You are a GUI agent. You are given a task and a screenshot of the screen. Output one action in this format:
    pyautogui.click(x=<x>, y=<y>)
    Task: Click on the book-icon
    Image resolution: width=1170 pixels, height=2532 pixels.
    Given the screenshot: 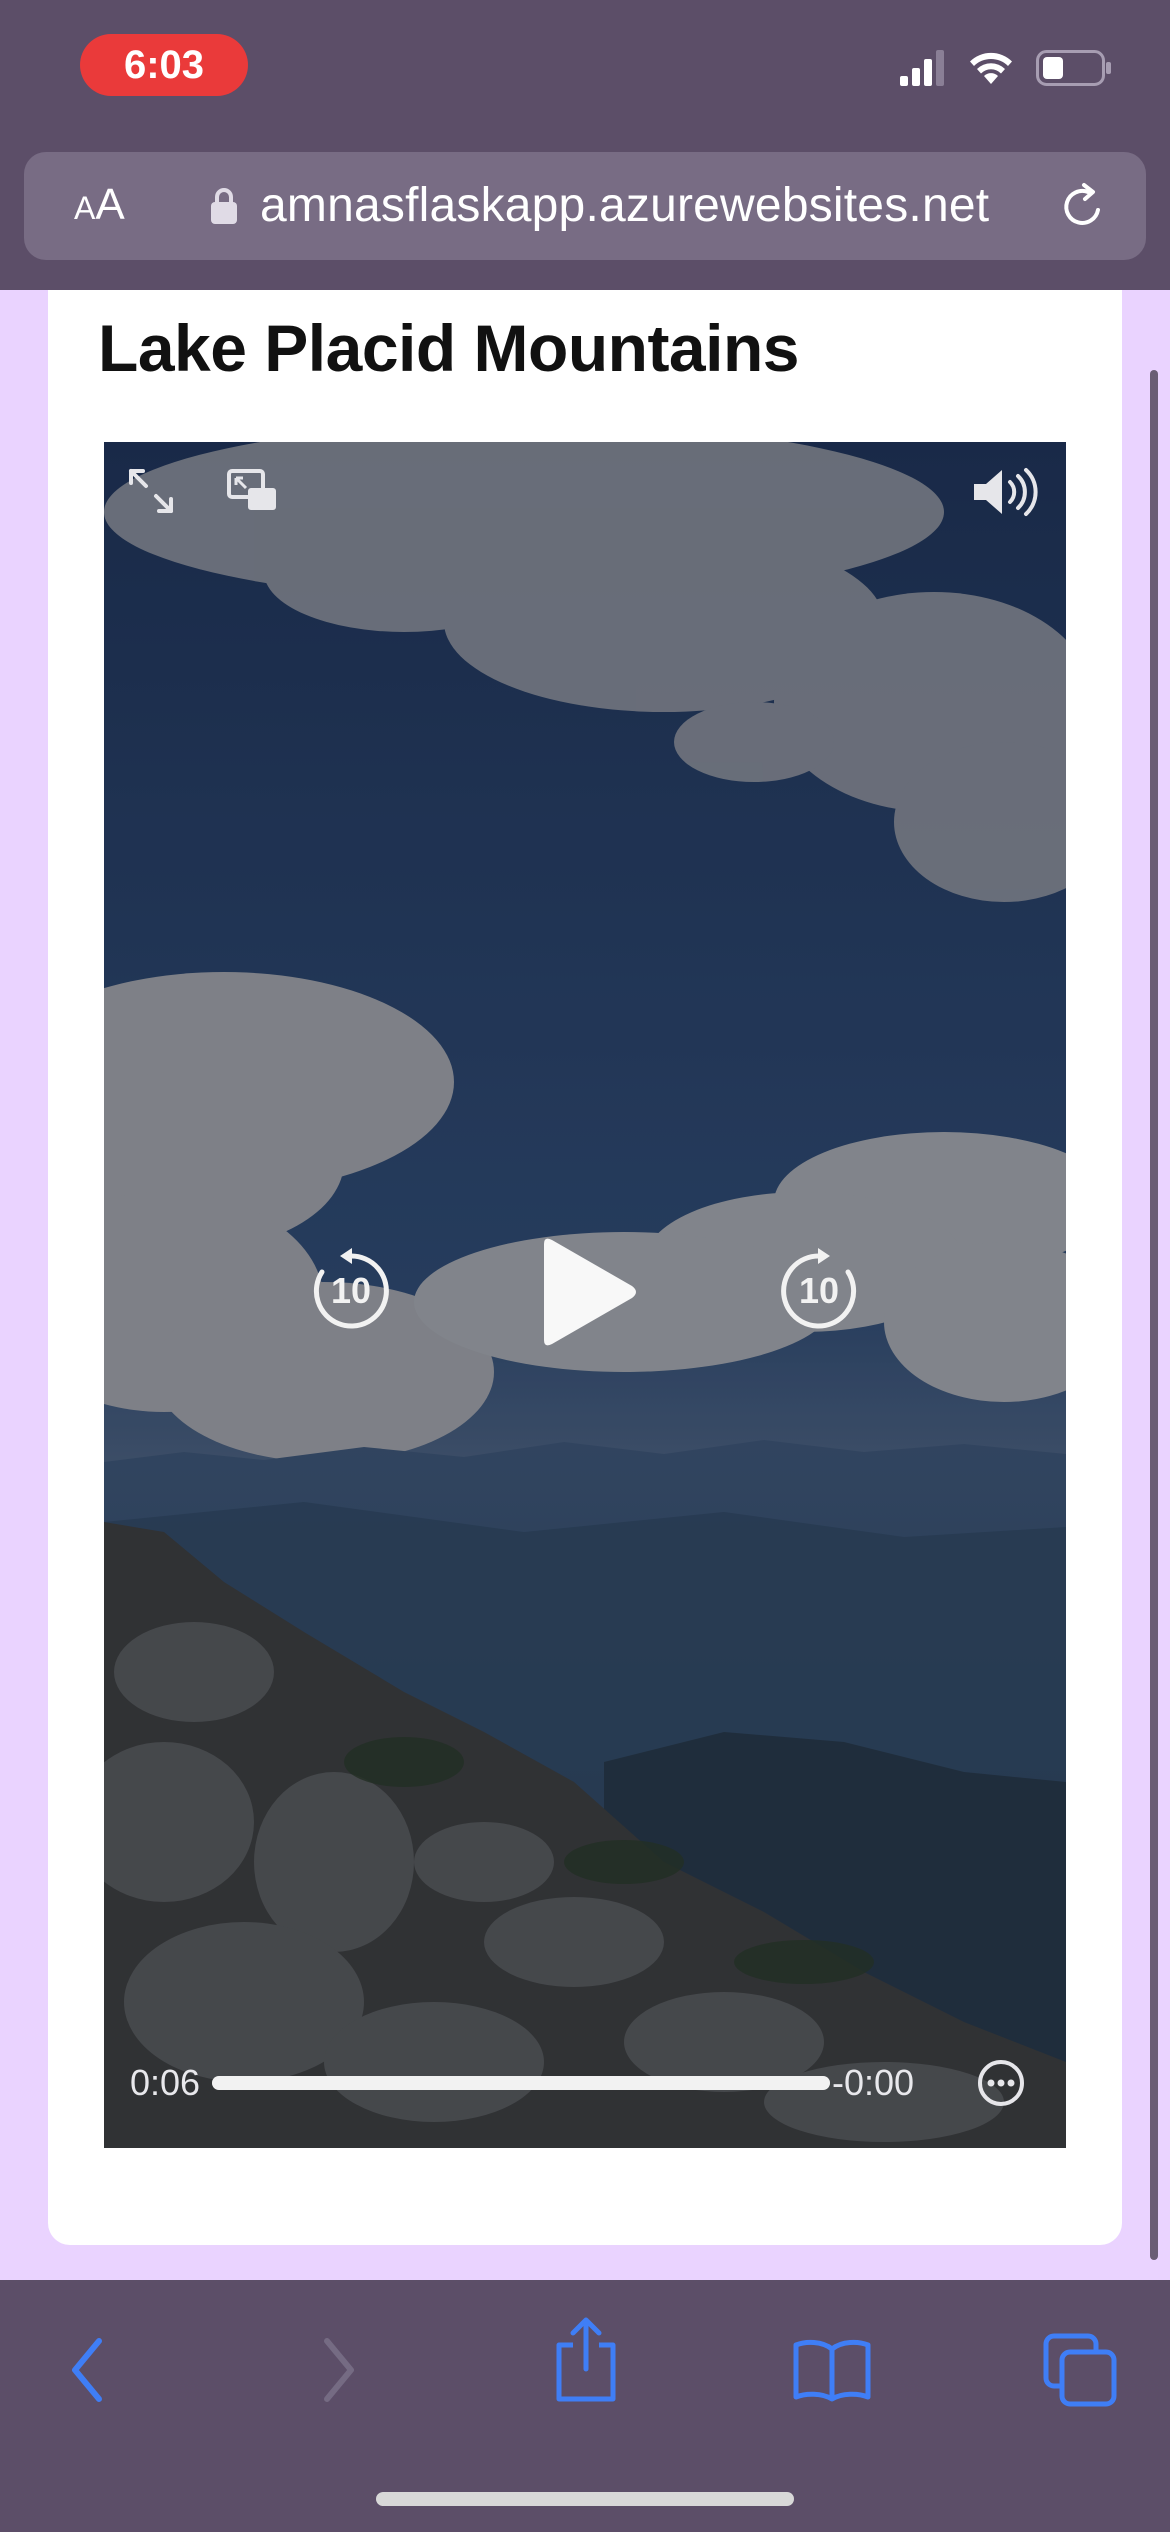 What is the action you would take?
    pyautogui.click(x=832, y=2370)
    